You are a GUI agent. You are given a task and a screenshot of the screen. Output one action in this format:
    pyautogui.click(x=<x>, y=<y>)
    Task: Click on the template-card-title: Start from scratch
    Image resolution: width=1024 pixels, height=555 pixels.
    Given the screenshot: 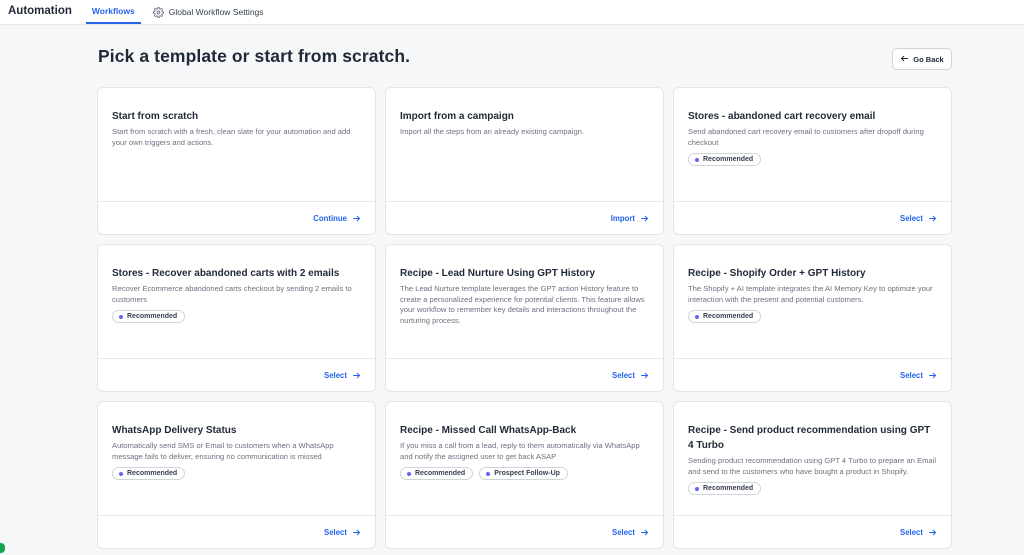 What is the action you would take?
    pyautogui.click(x=155, y=116)
    